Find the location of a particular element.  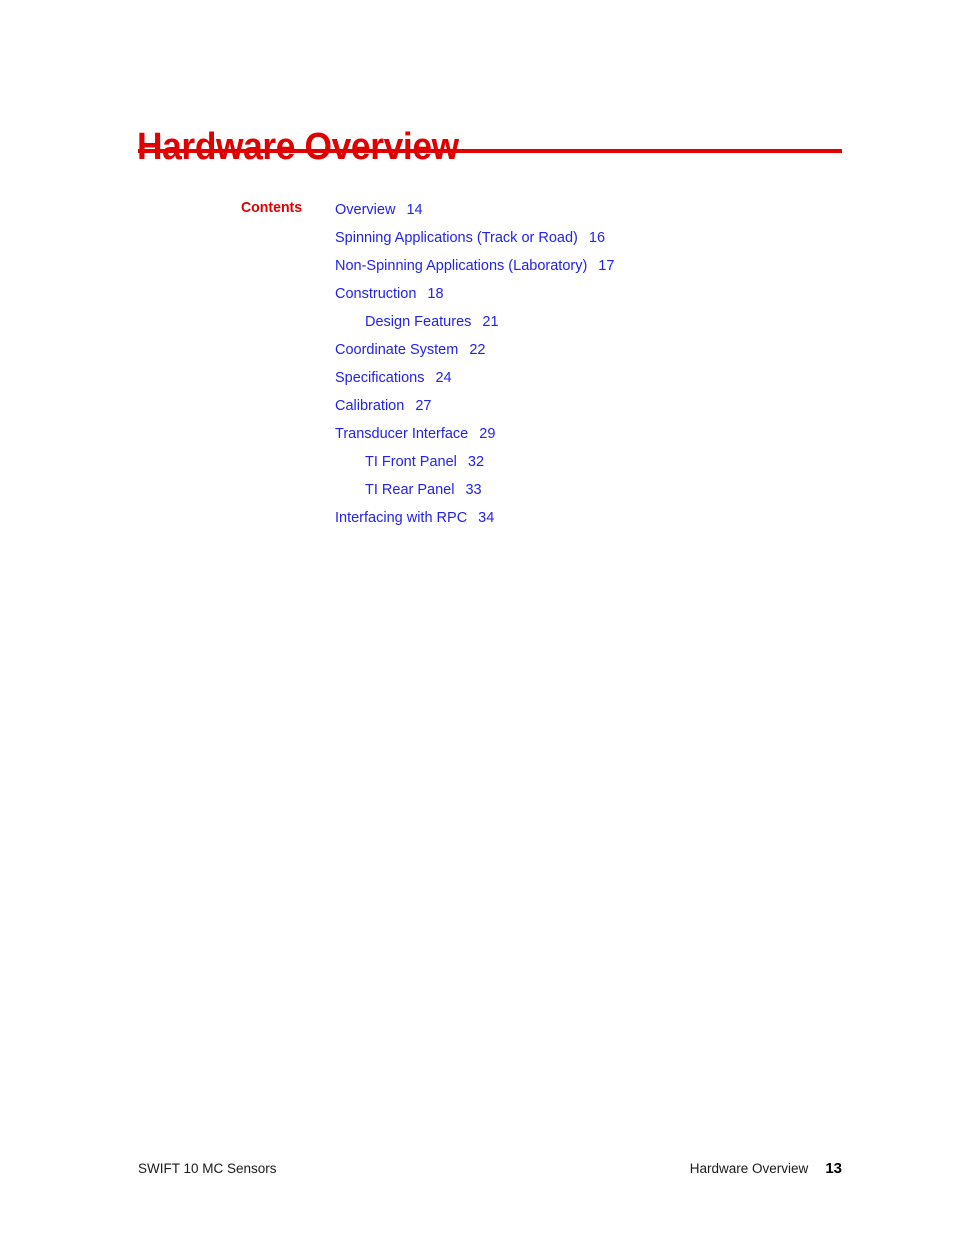

toc-entry-title: Transducer Interface is located at coordinates (401, 434).